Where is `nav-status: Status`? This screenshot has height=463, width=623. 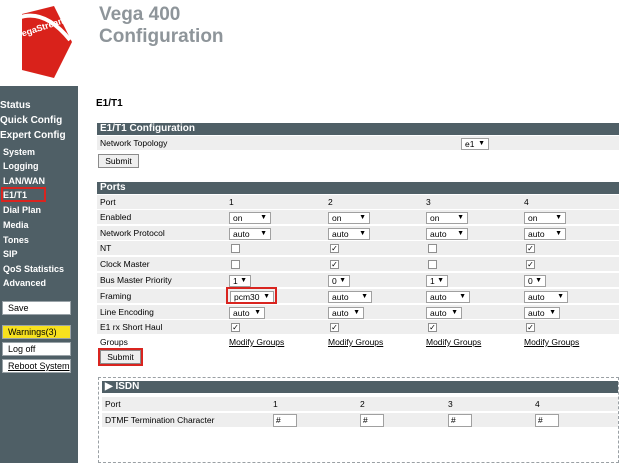 nav-status: Status is located at coordinates (15, 105).